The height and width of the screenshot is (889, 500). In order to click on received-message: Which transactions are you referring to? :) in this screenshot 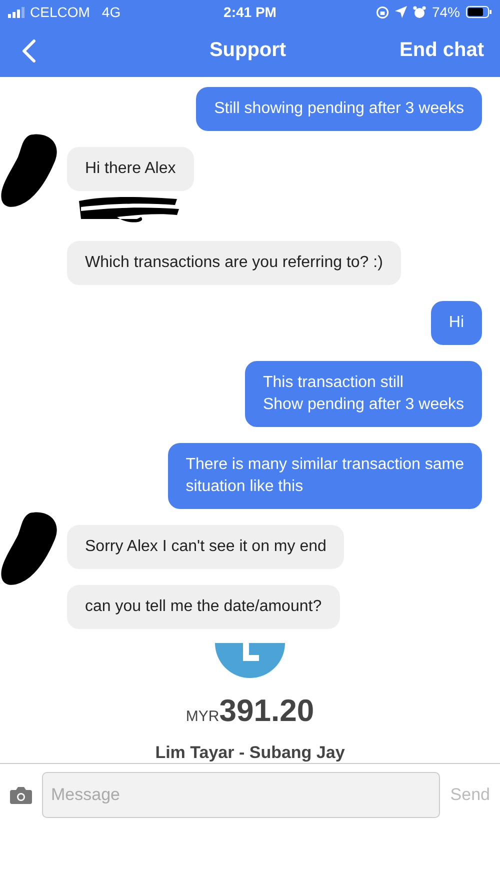, I will do `click(234, 263)`.